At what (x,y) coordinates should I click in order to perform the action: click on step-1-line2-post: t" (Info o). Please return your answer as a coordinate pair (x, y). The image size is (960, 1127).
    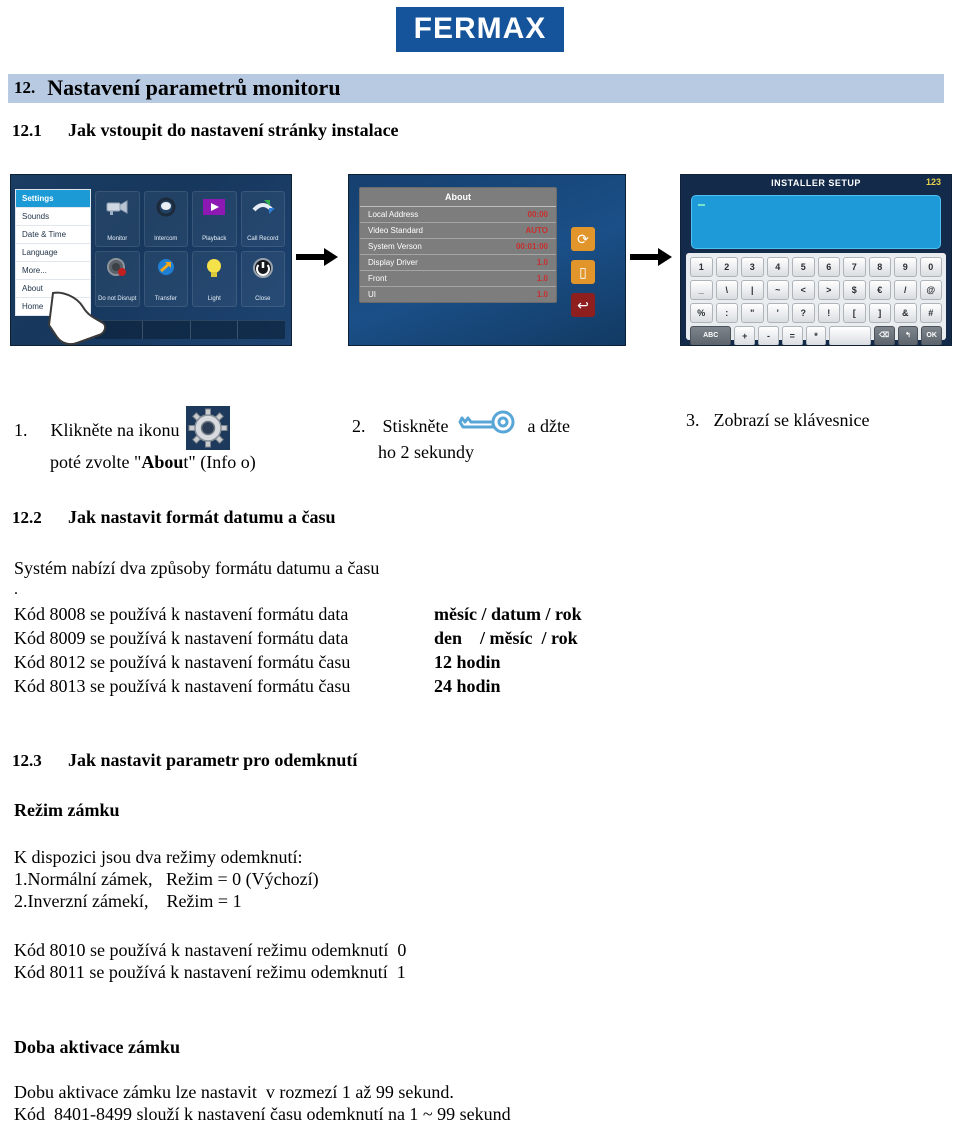
    Looking at the image, I should click on (219, 462).